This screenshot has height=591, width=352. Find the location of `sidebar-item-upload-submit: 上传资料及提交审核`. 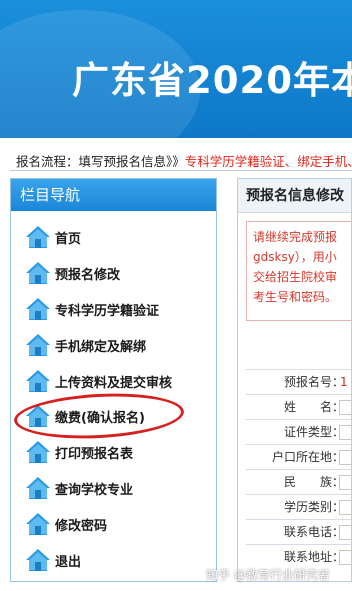

sidebar-item-upload-submit: 上传资料及提交审核 is located at coordinates (98, 381).